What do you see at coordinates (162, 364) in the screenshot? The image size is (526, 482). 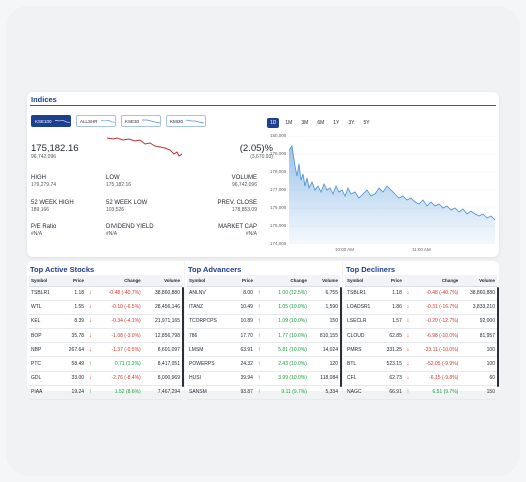 I see `cell-volume: 8,417,051` at bounding box center [162, 364].